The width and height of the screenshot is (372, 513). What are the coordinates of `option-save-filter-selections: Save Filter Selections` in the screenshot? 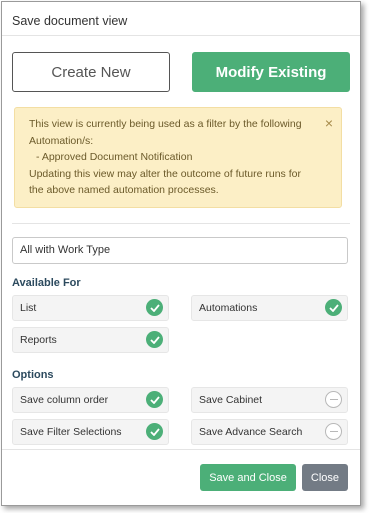 It's located at (90, 431).